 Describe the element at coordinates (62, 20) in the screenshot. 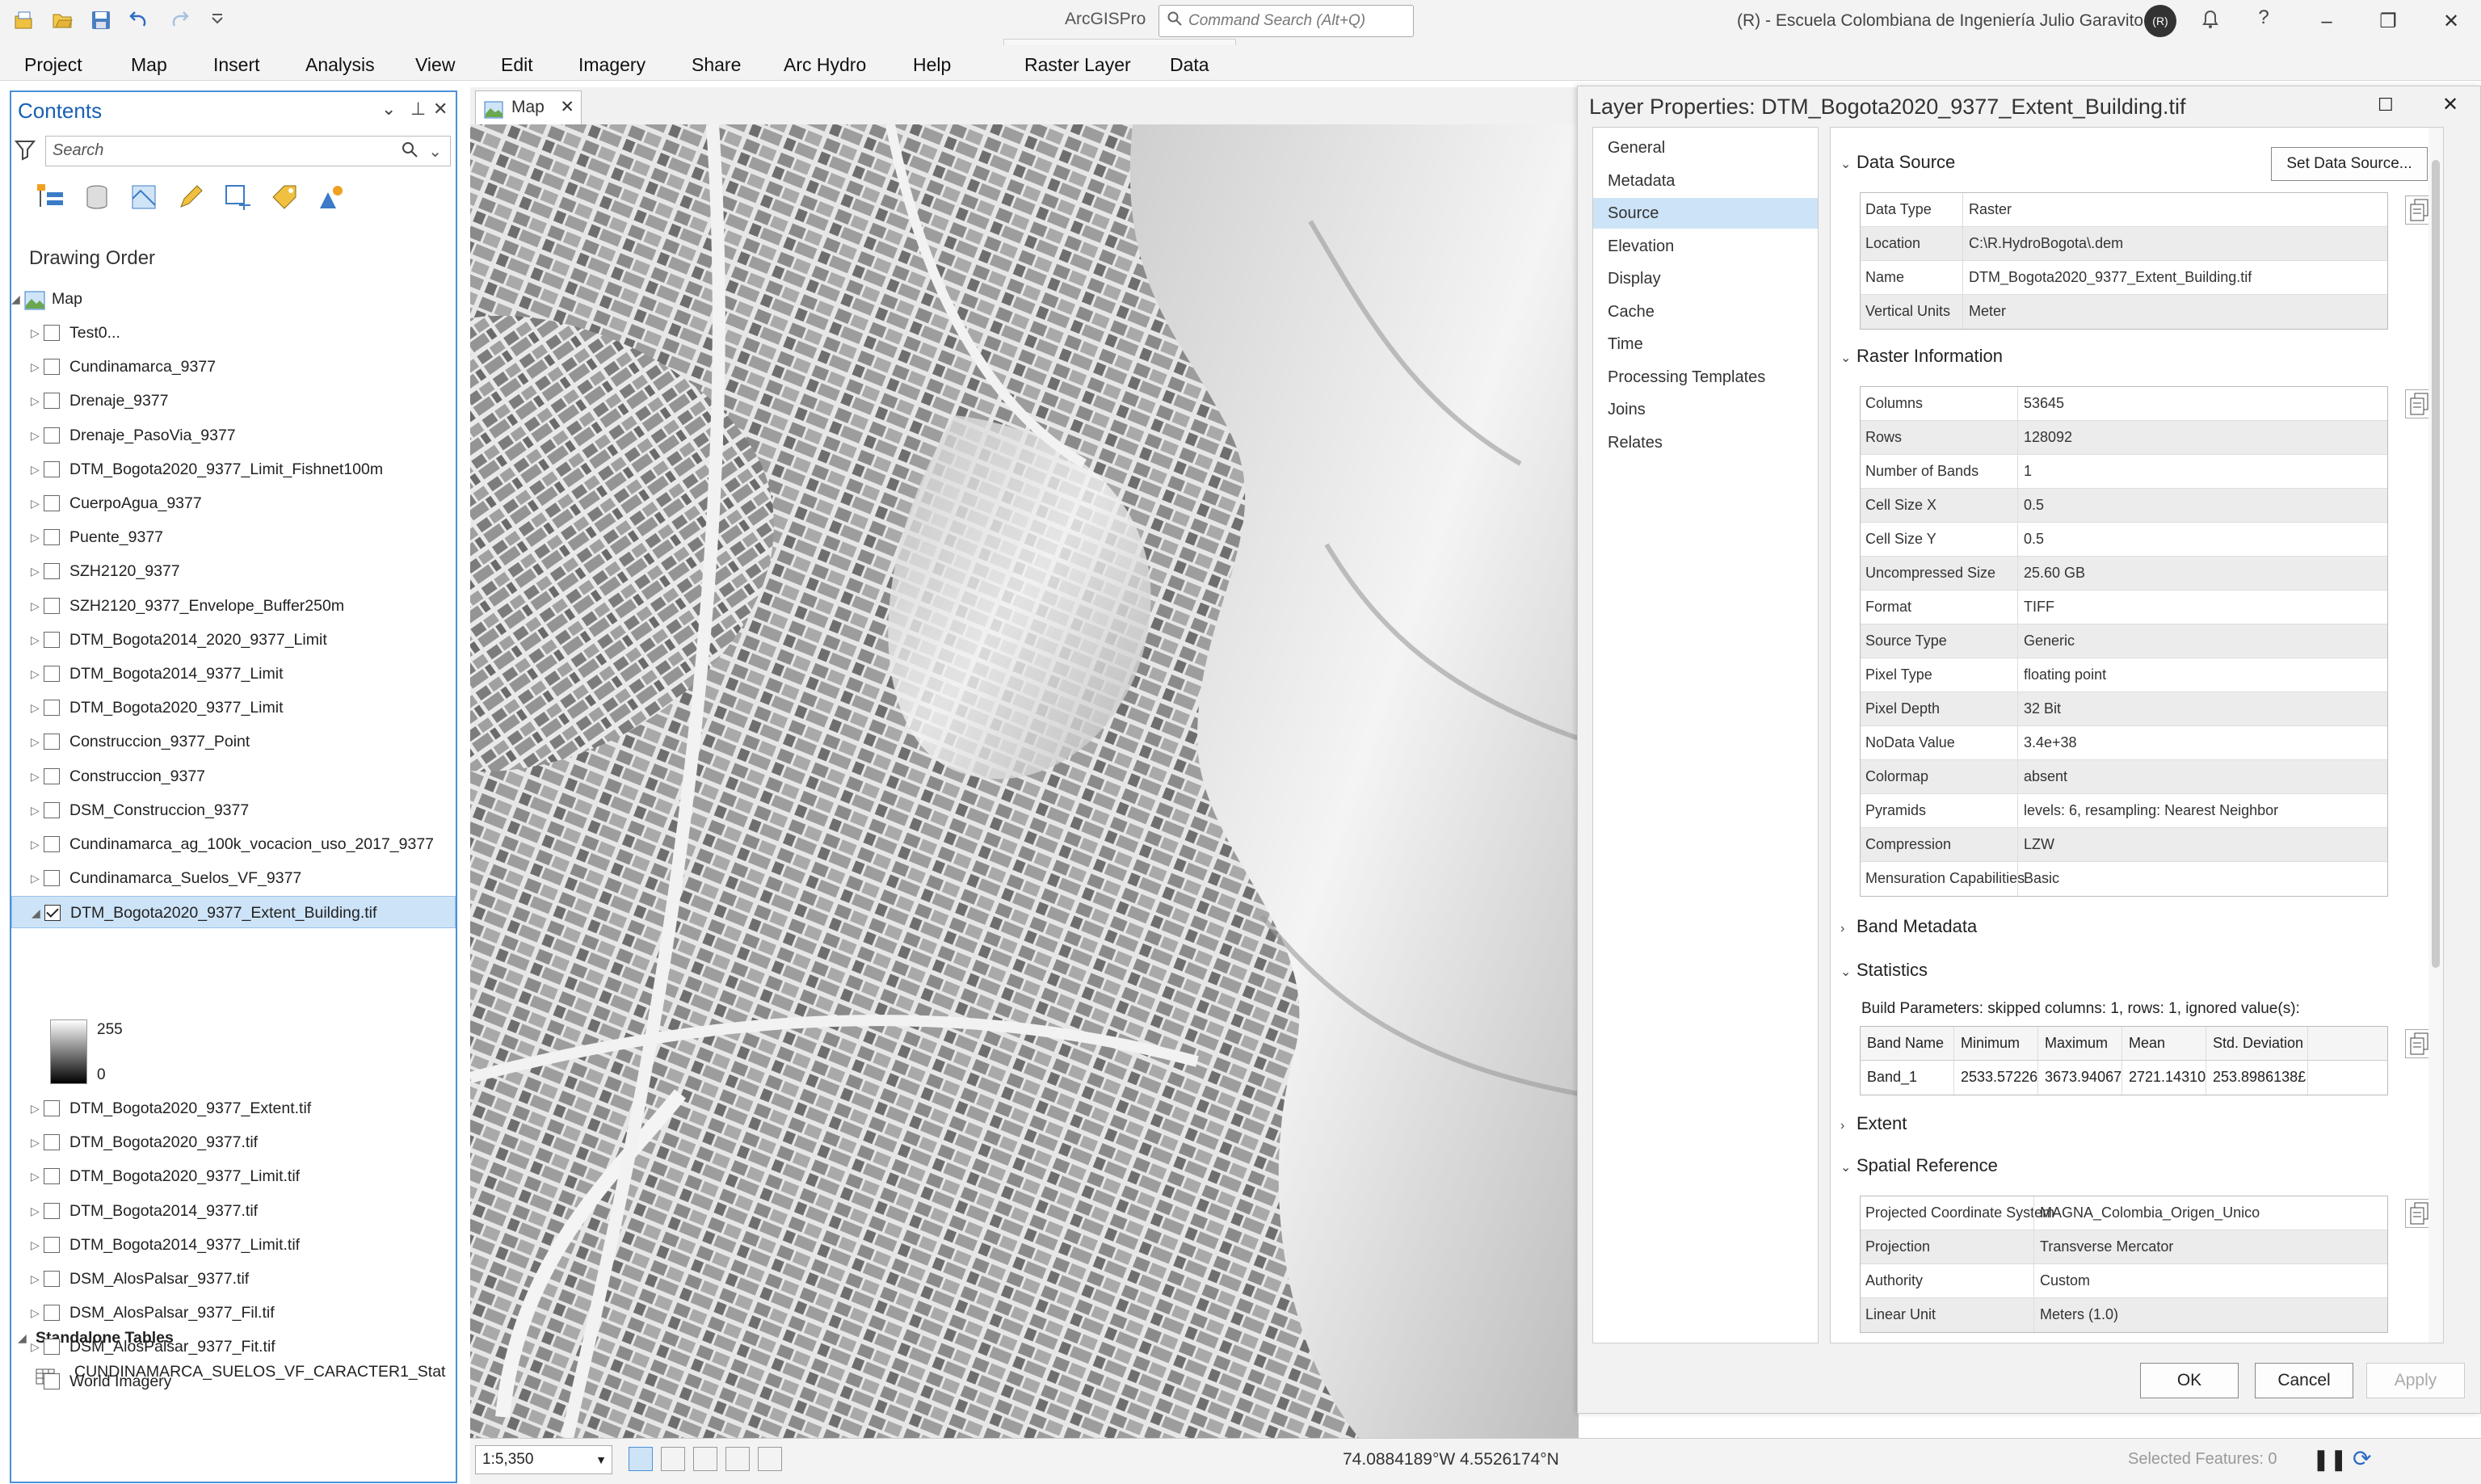

I see `open-project-icon` at that location.